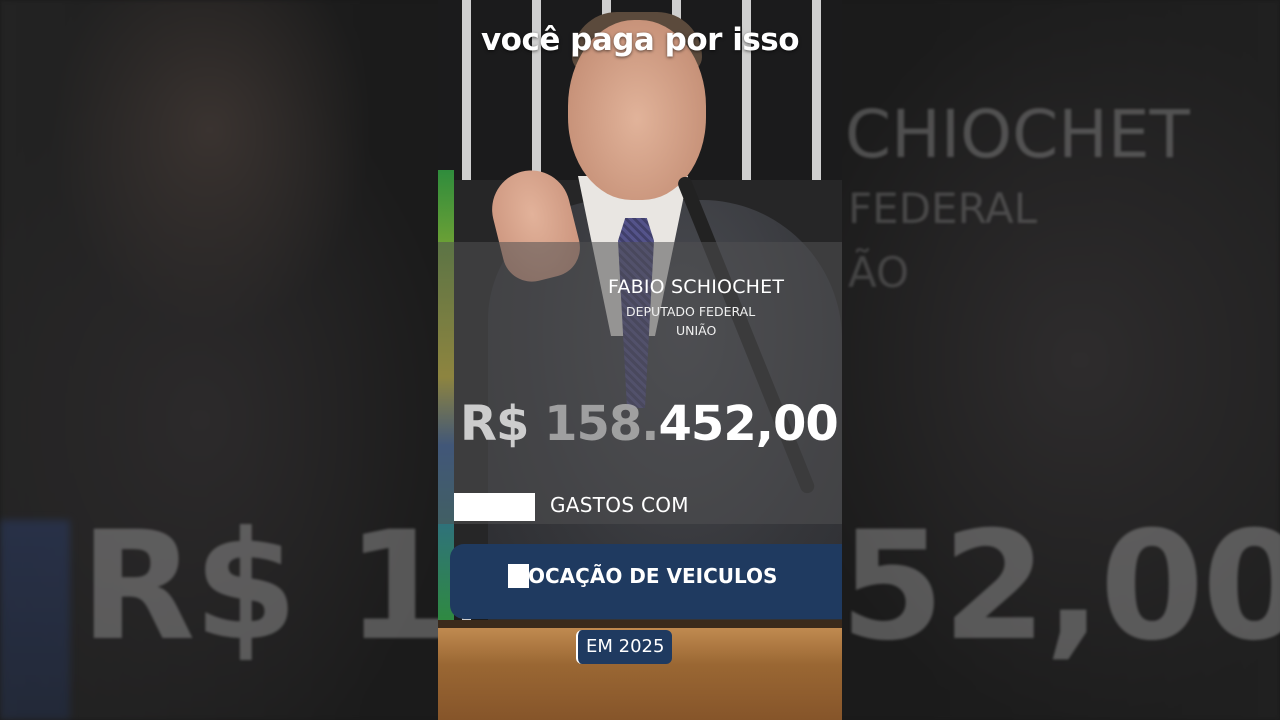 Image resolution: width=1280 pixels, height=720 pixels. What do you see at coordinates (748, 424) in the screenshot?
I see `amount-units: 452,00` at bounding box center [748, 424].